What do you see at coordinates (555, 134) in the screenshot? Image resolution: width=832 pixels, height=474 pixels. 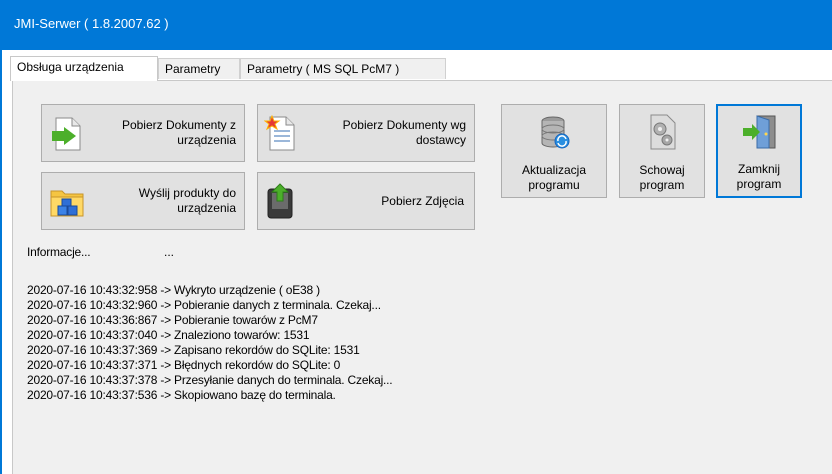 I see `database-refresh-icon` at bounding box center [555, 134].